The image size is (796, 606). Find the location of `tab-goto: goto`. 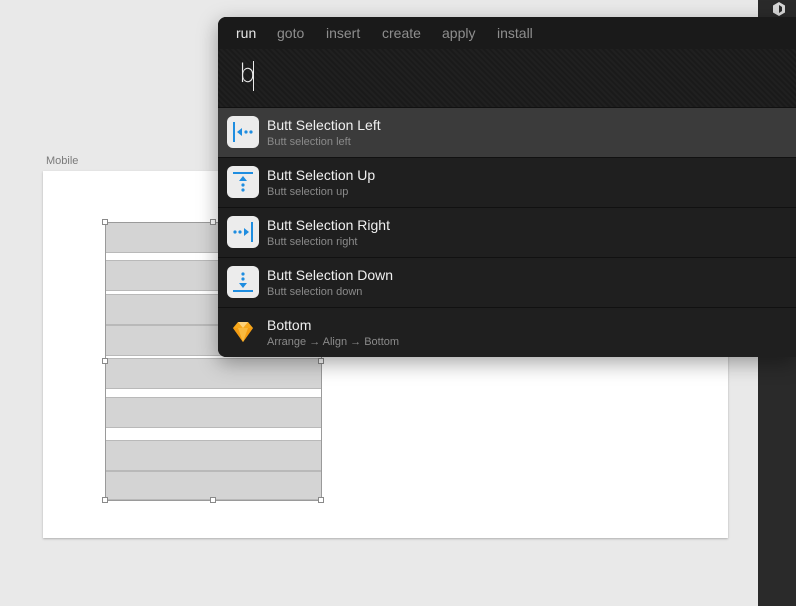

tab-goto: goto is located at coordinates (290, 33).